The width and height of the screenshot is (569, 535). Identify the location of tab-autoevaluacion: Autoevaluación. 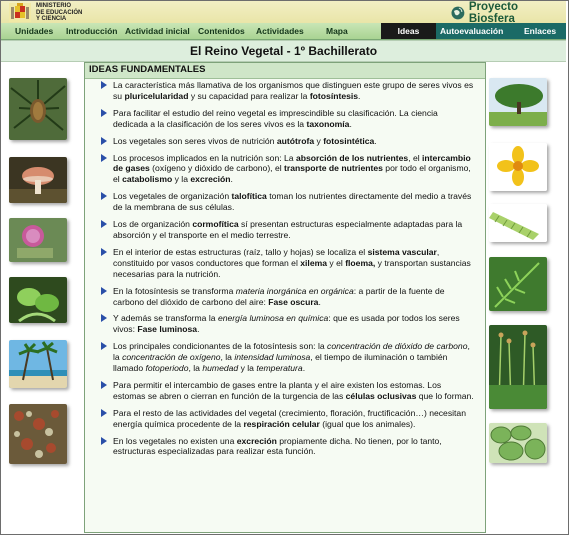
(471, 31).